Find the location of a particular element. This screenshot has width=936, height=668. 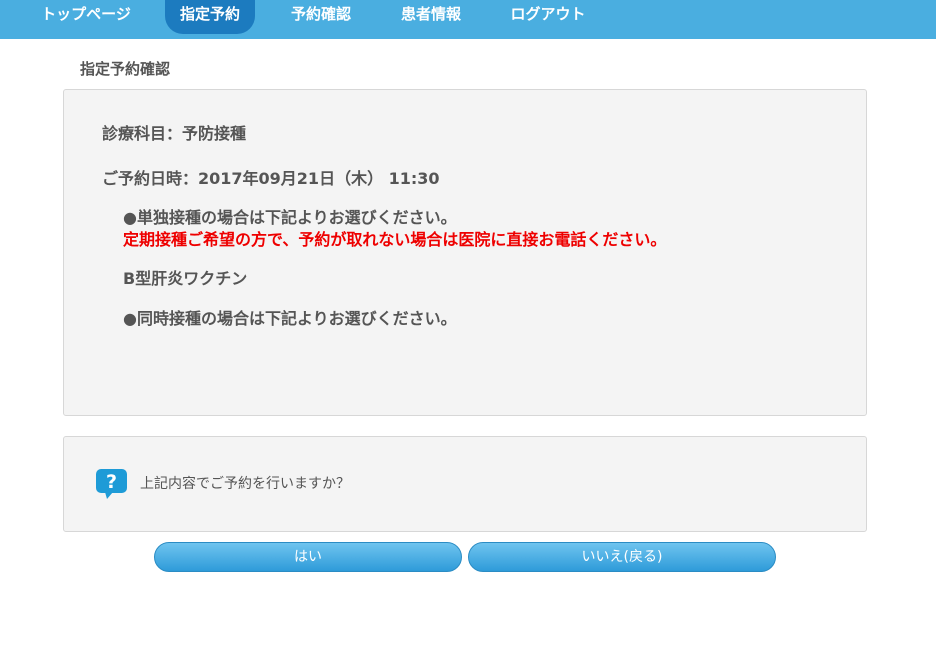

question-bubble-icon: ? is located at coordinates (111, 484).